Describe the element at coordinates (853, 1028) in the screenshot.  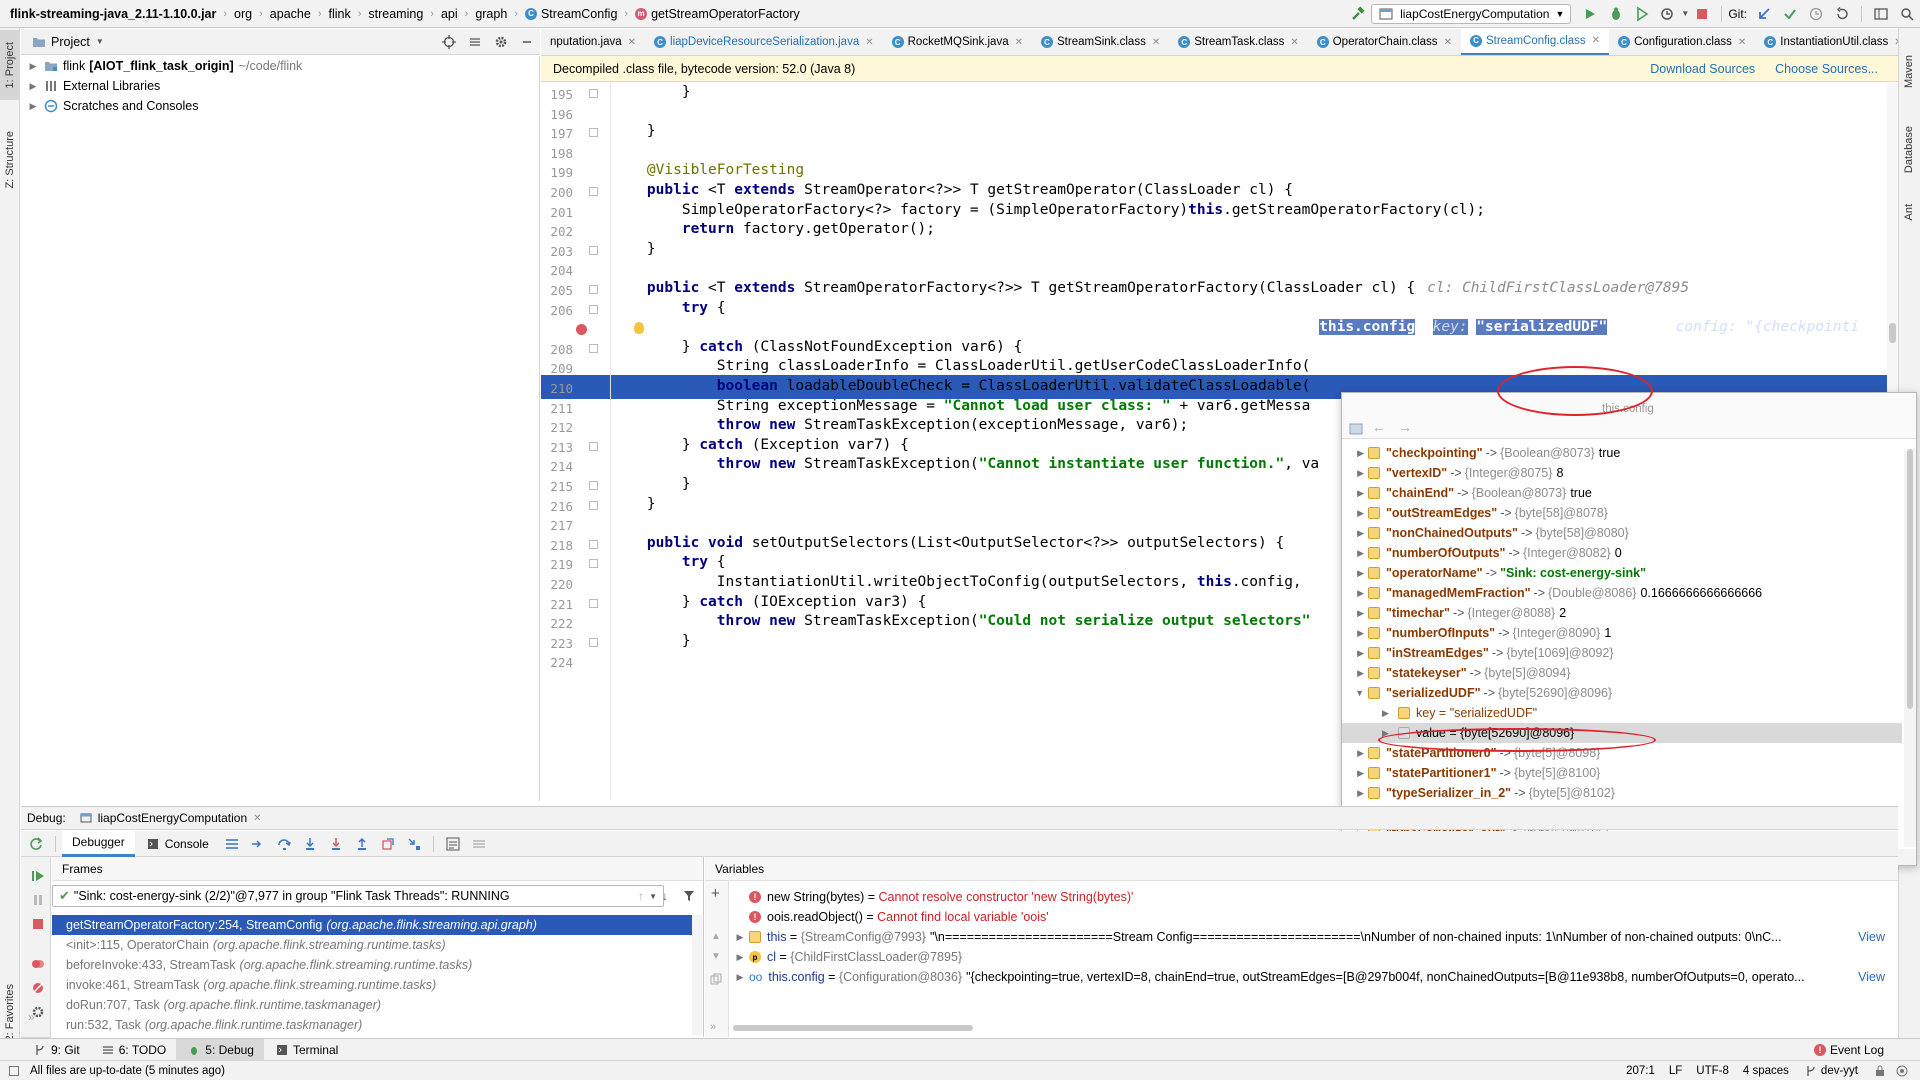
I see `variables-hscrollbar-thumb` at that location.